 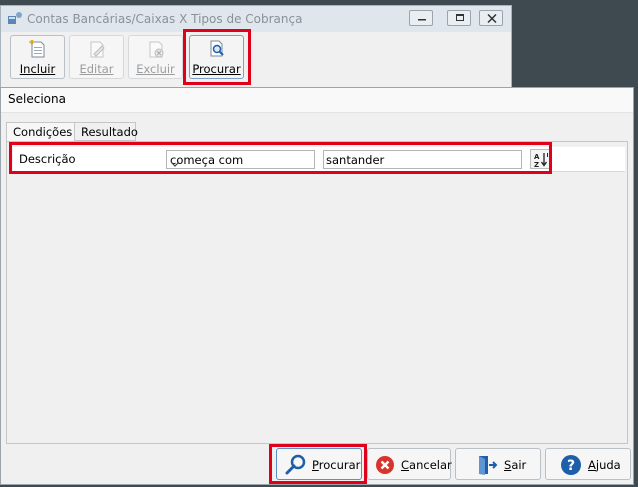 What do you see at coordinates (421, 18) in the screenshot?
I see `minimize-button` at bounding box center [421, 18].